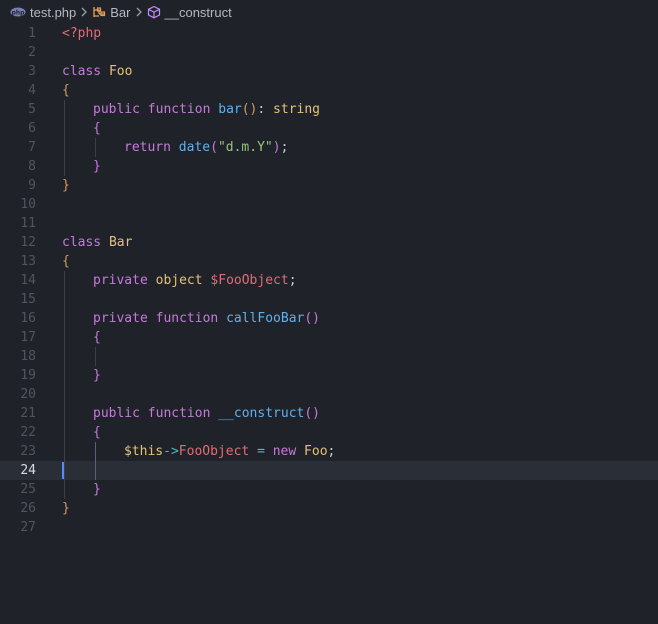 This screenshot has width=658, height=624. Describe the element at coordinates (28, 337) in the screenshot. I see `line-number: 17` at that location.